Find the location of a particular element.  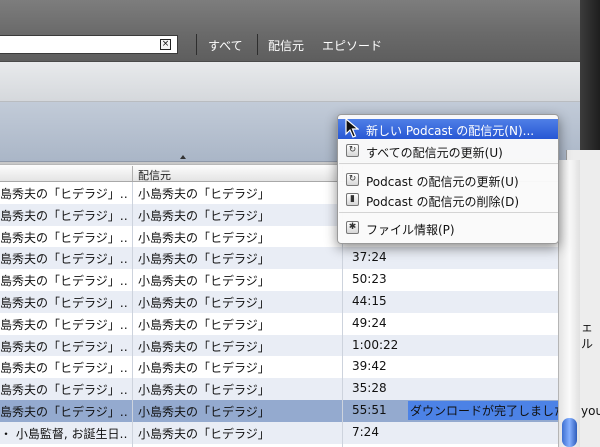

scroll-thumb is located at coordinates (569, 432).